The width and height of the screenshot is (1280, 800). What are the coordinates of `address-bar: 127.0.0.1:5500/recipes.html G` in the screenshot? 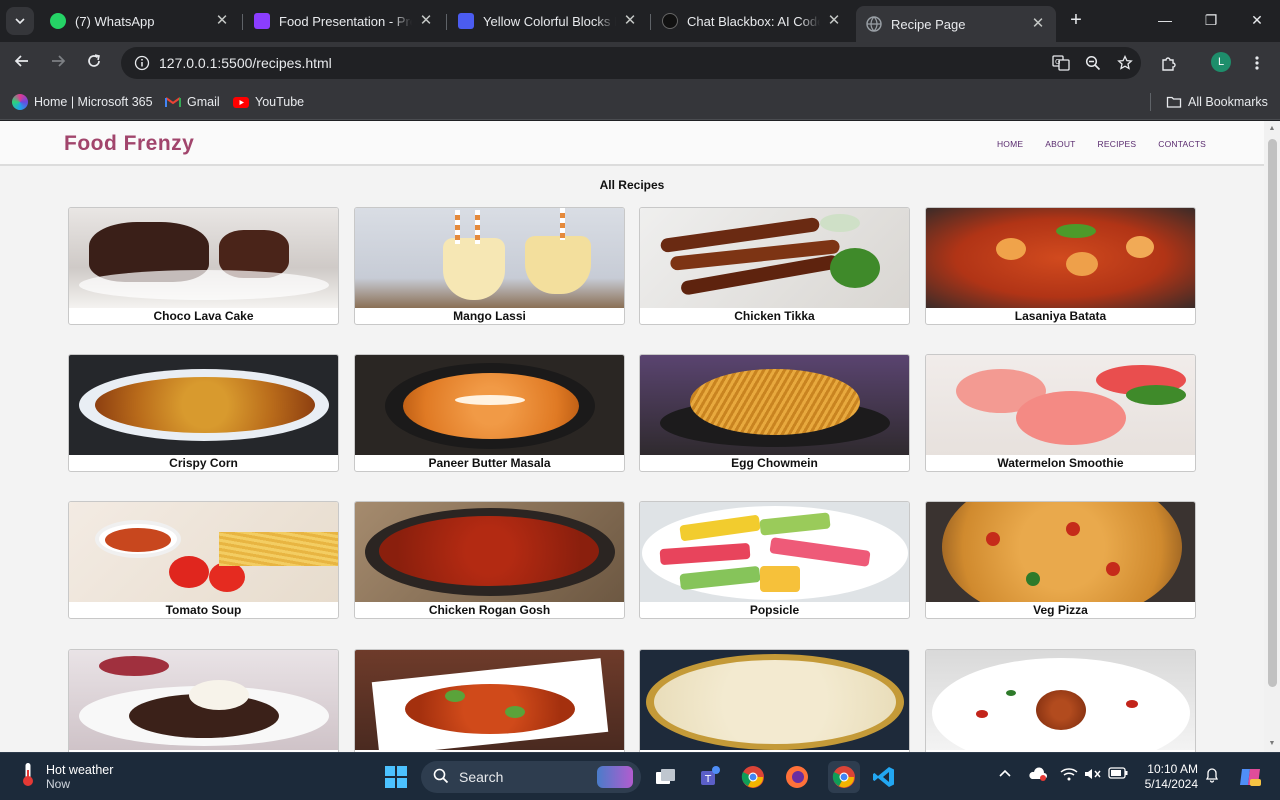 It's located at (631, 63).